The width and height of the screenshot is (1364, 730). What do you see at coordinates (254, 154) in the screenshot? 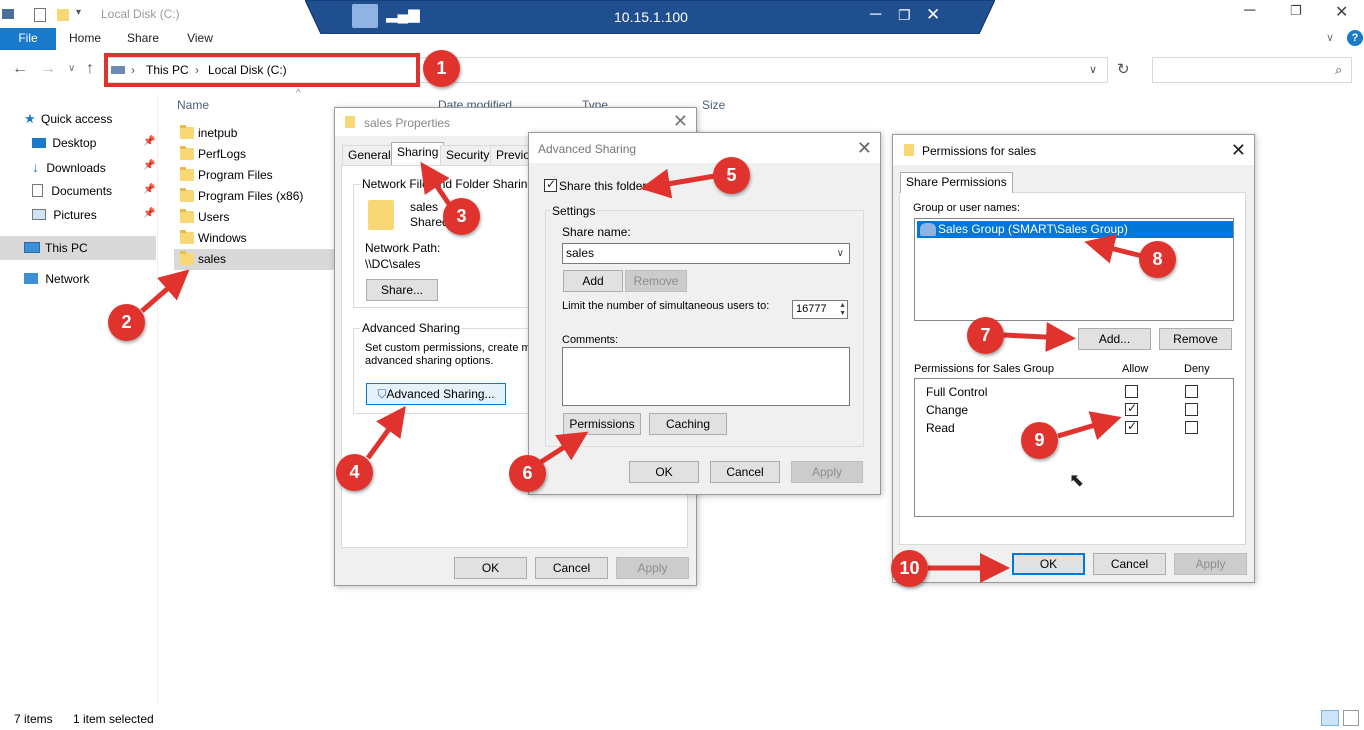
I see `list-item: PerfLogs` at bounding box center [254, 154].